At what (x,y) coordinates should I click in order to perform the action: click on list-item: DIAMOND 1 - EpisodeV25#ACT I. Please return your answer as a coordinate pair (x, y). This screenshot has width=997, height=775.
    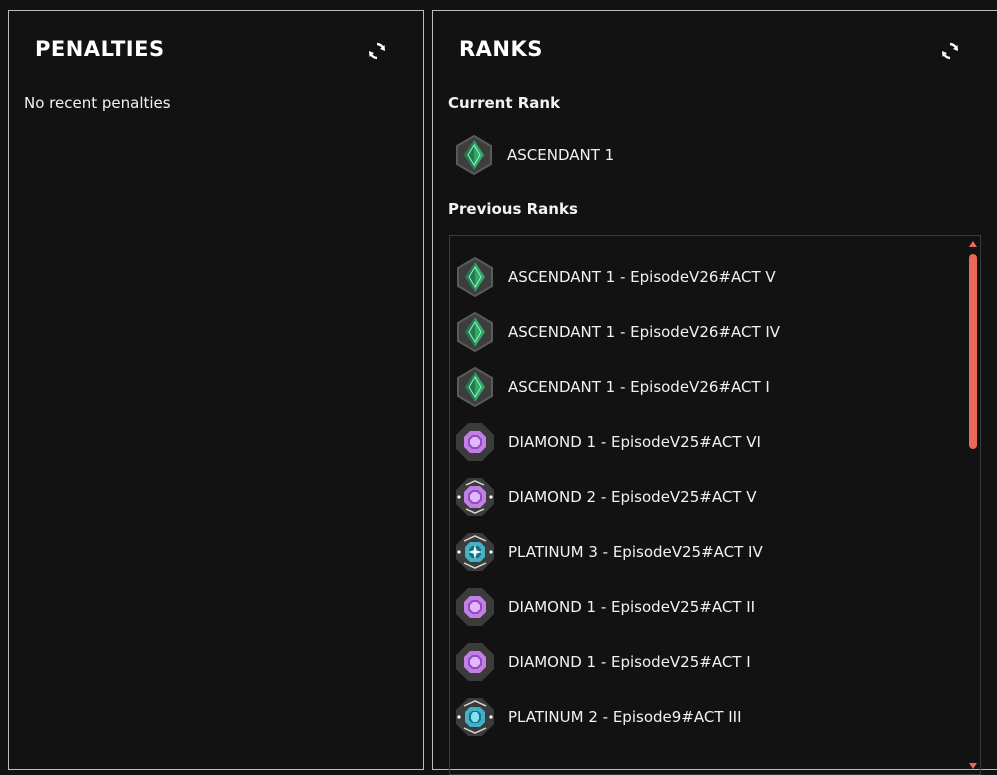
    Looking at the image, I should click on (602, 662).